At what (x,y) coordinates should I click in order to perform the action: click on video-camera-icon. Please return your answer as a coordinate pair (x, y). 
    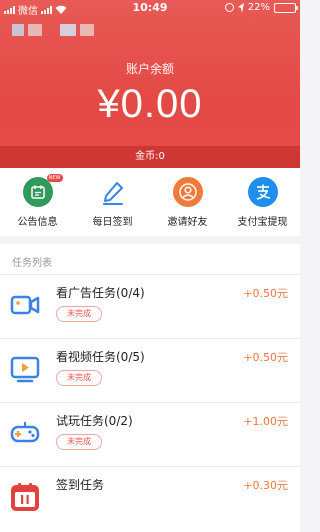
    Looking at the image, I should click on (25, 305).